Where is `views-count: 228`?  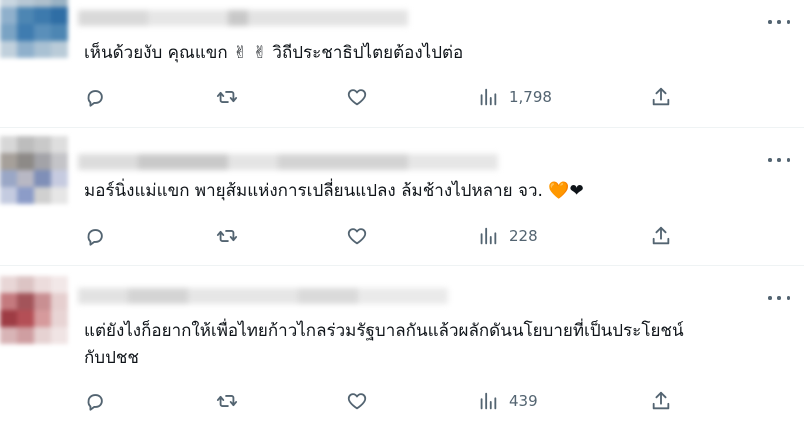 views-count: 228 is located at coordinates (523, 236).